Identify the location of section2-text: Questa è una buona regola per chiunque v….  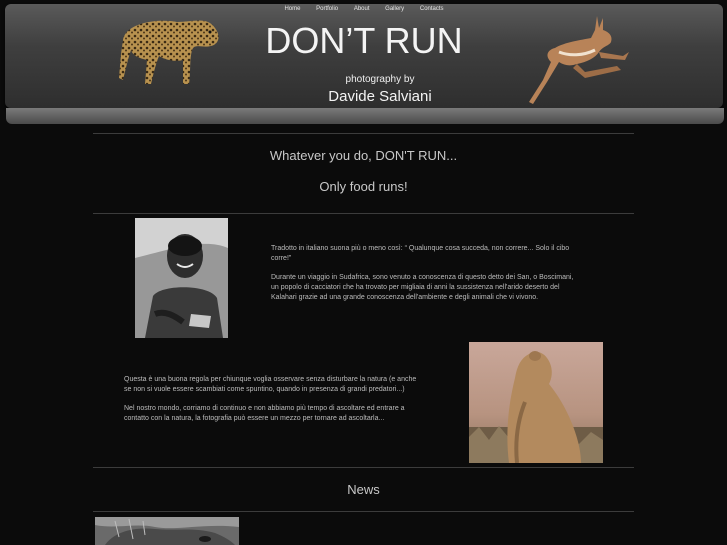
(274, 404).